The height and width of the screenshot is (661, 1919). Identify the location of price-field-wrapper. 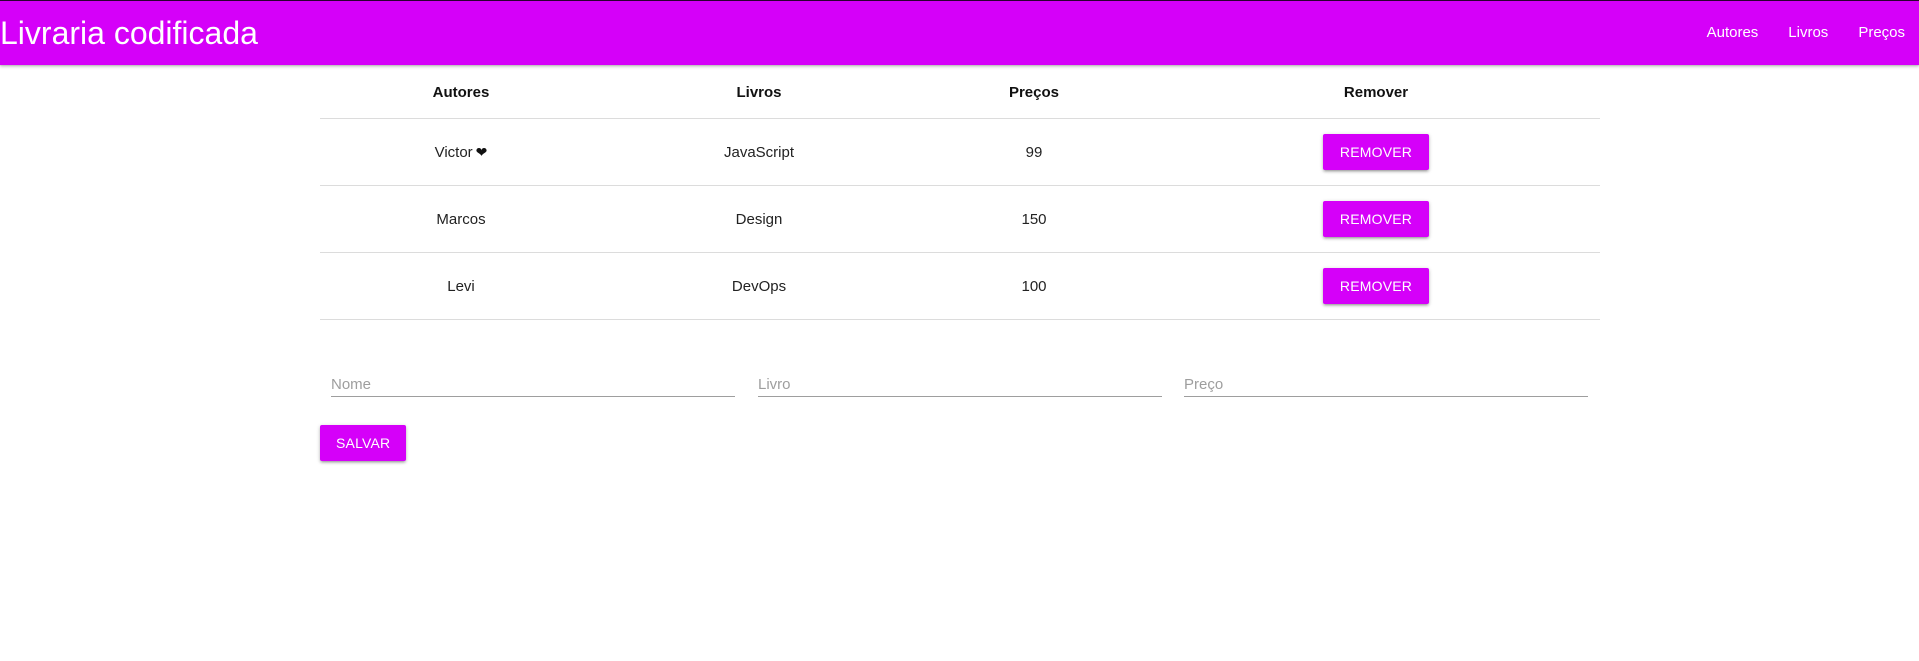
(1386, 379).